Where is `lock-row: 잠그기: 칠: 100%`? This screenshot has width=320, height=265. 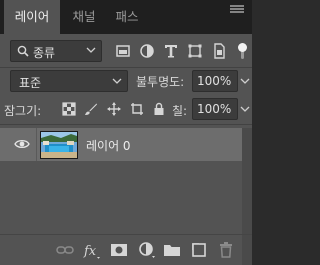
lock-row: 잠그기: 칠: 100% is located at coordinates (127, 109).